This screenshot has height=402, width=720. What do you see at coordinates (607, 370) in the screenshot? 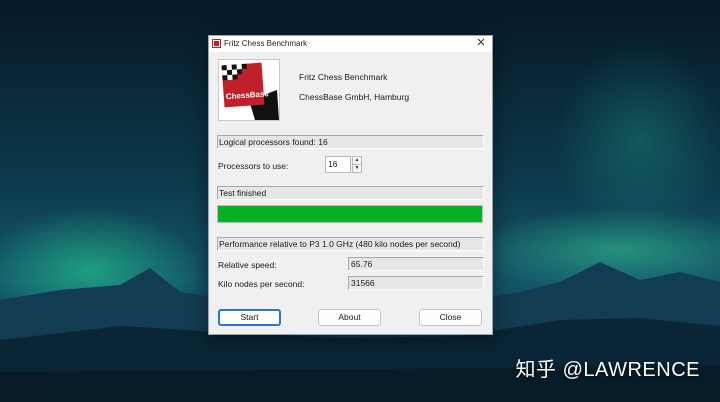
I see `watermark-text: 知乎 @LAWRENCE` at bounding box center [607, 370].